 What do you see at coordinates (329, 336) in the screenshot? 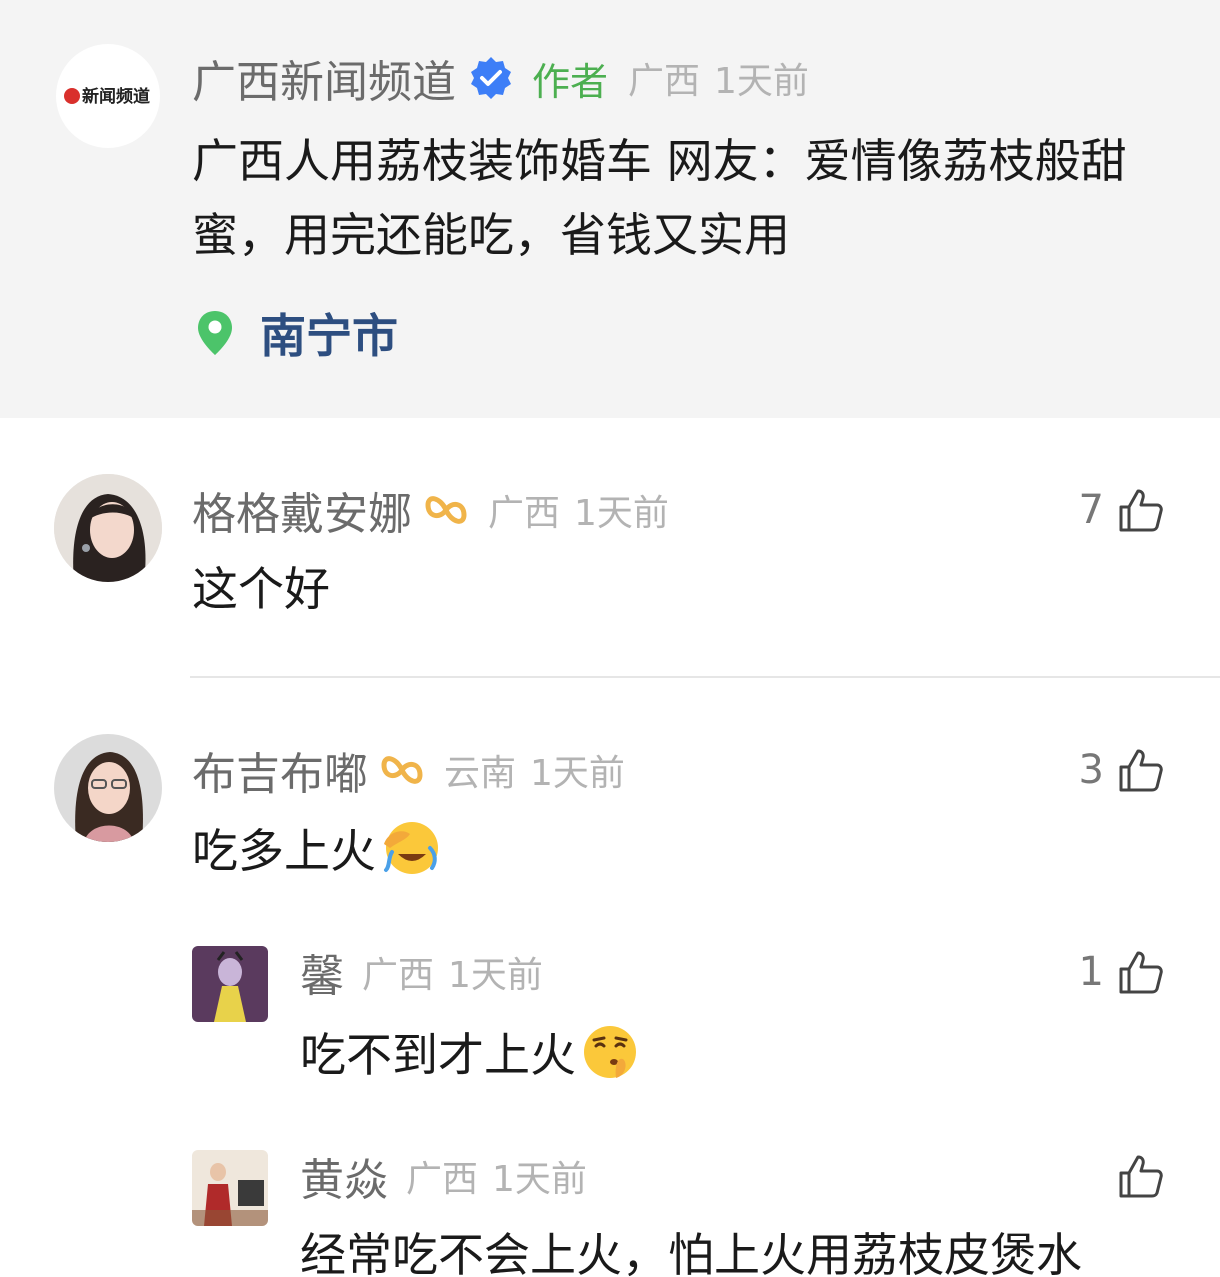
I see `location-text: 南宁市` at bounding box center [329, 336].